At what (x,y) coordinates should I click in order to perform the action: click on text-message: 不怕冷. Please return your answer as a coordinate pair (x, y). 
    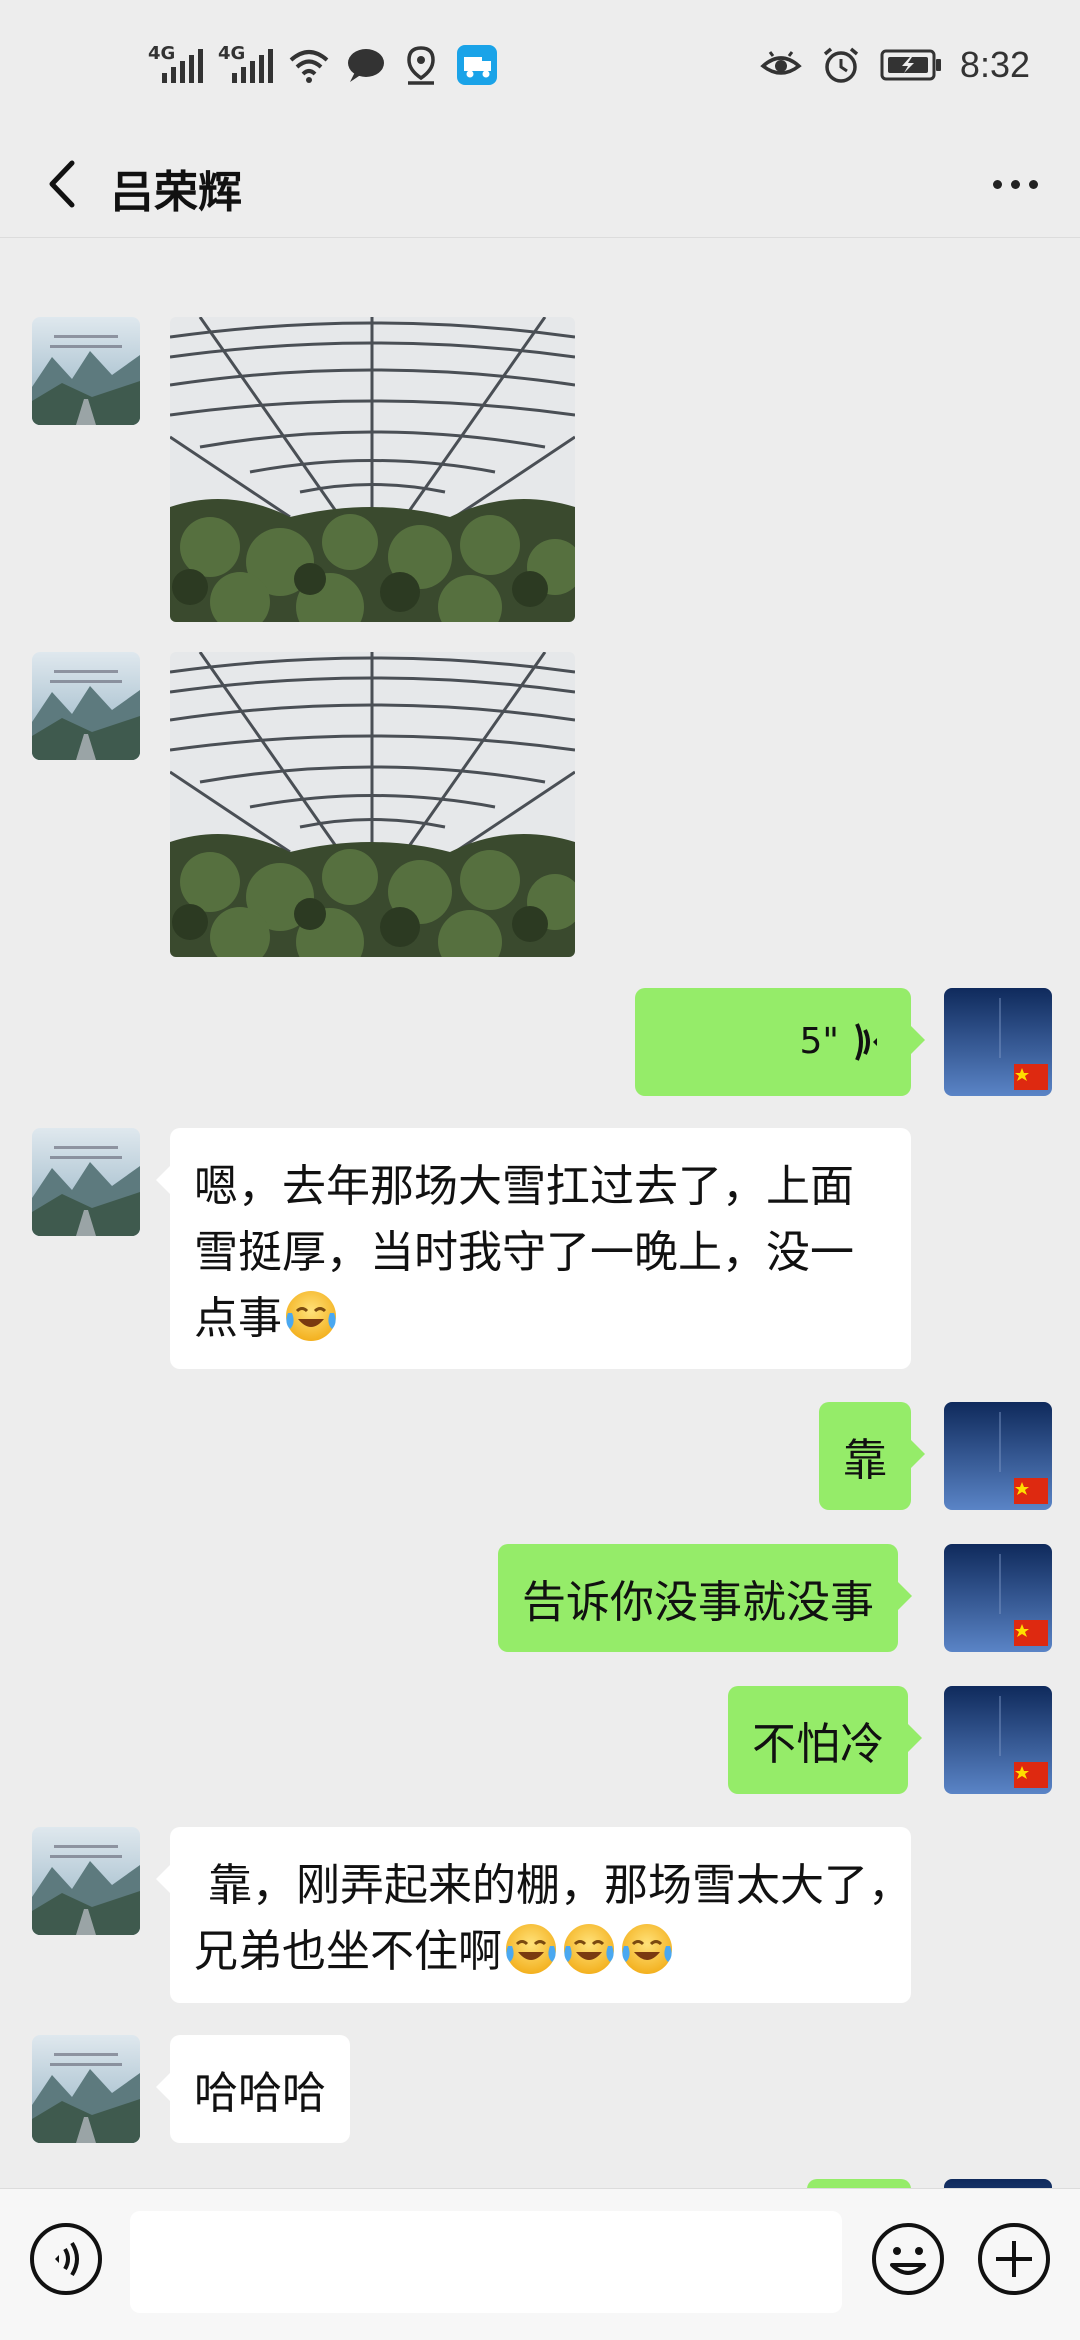
    Looking at the image, I should click on (825, 1740).